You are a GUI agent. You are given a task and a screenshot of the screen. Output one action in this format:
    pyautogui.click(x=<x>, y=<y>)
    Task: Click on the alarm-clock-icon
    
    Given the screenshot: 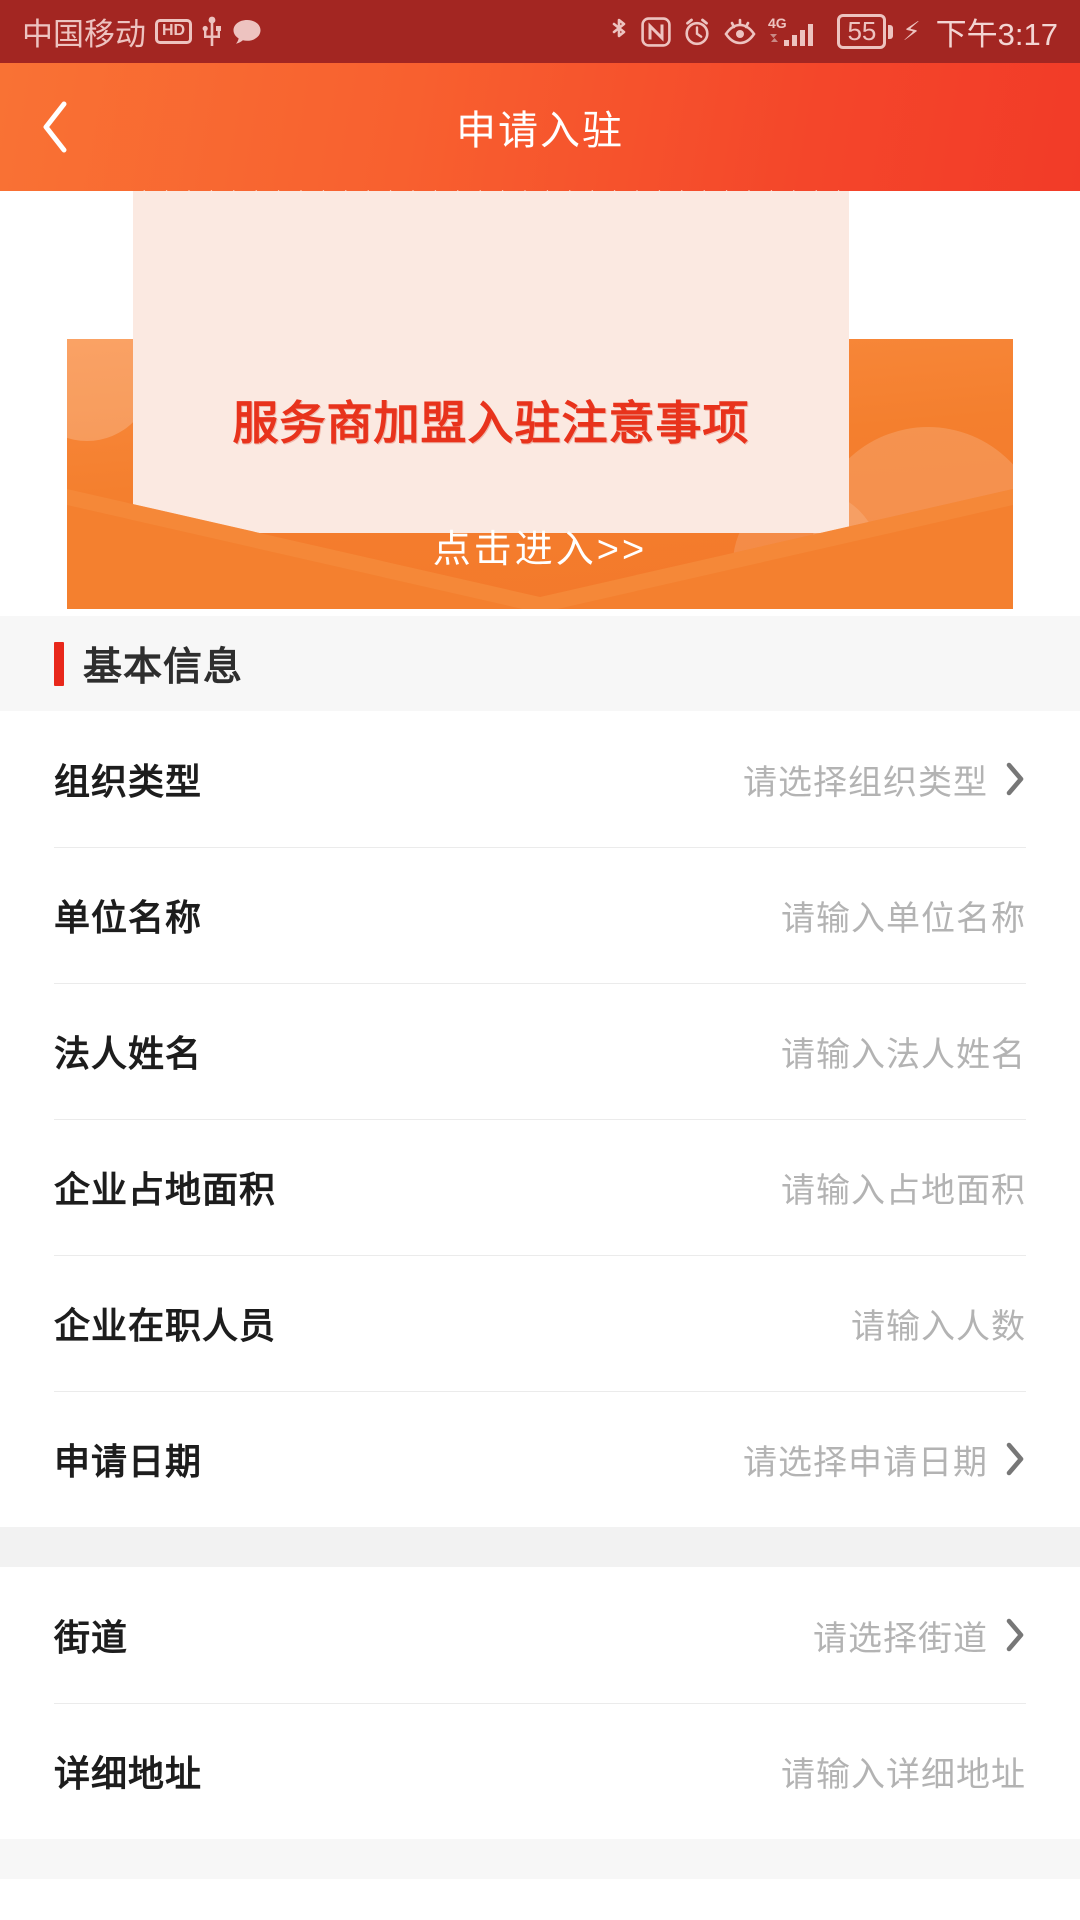 What is the action you would take?
    pyautogui.click(x=697, y=32)
    